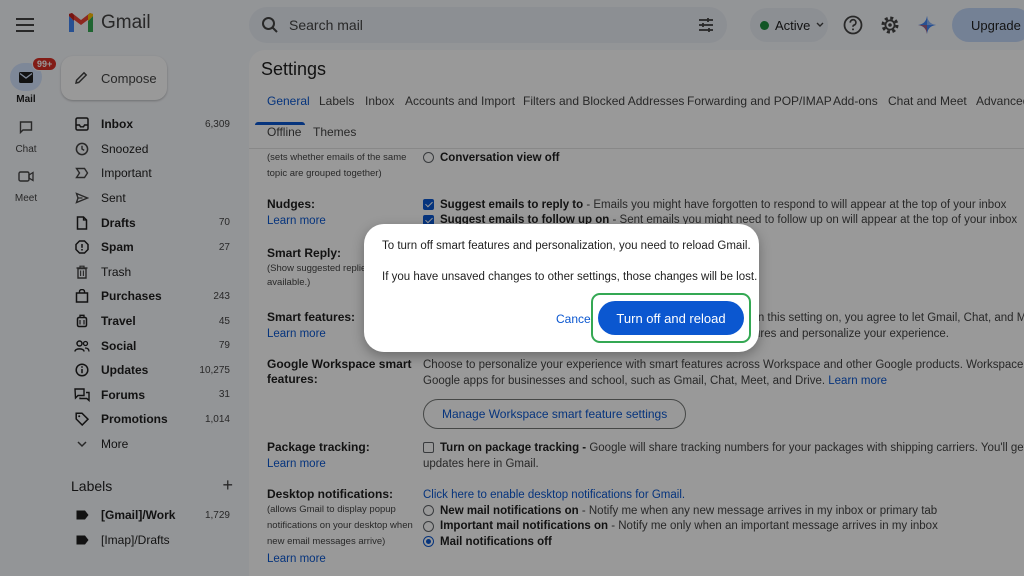 This screenshot has height=576, width=1024. Describe the element at coordinates (574, 319) in the screenshot. I see `cancel-button: Cancel` at that location.